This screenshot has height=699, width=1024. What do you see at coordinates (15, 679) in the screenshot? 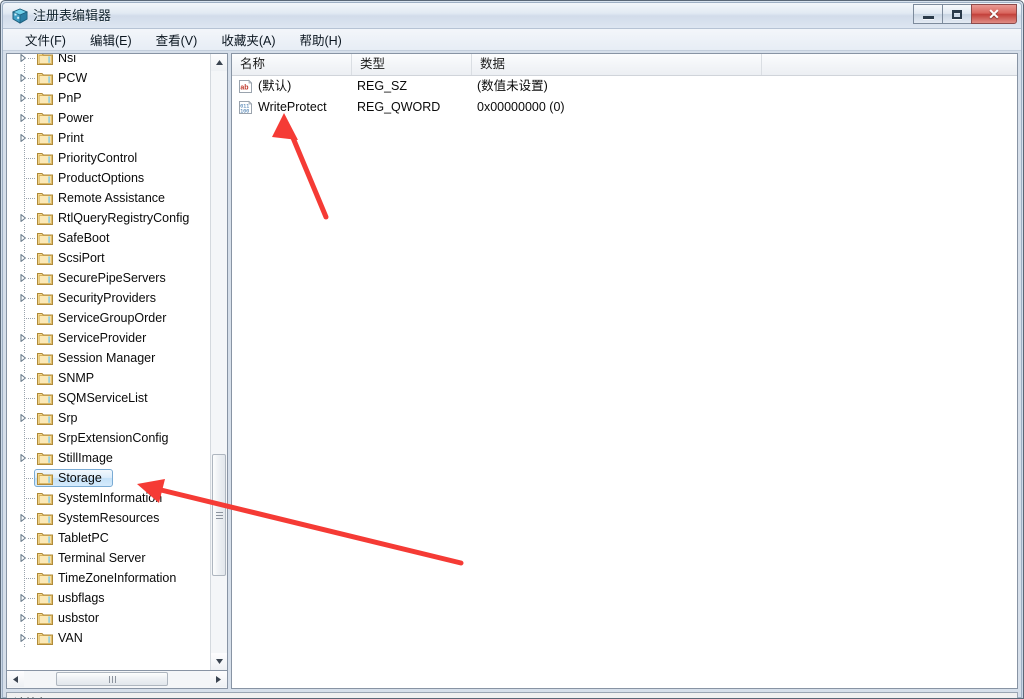
I see `scroll-left-button` at bounding box center [15, 679].